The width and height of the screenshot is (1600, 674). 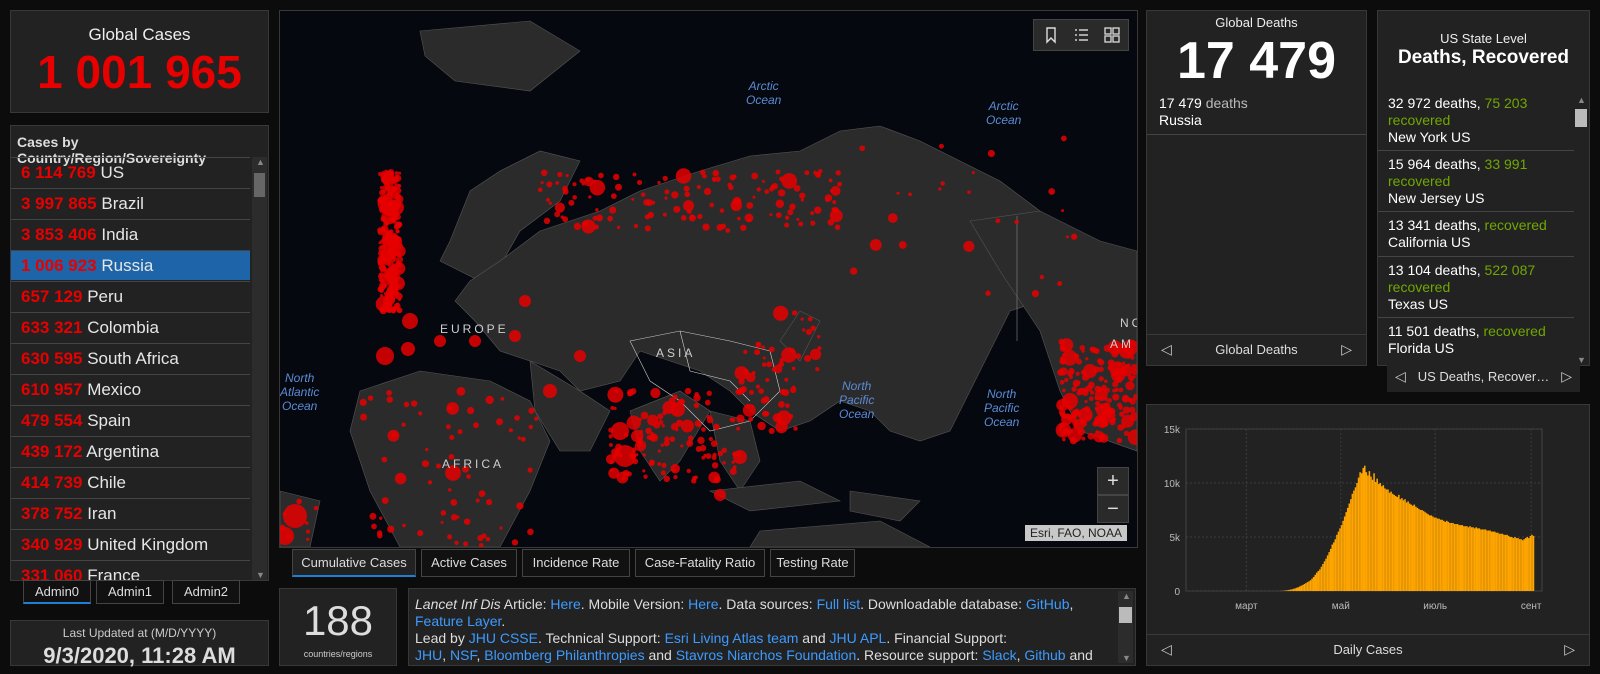 I want to click on us-state-scrollbar: ▲ ▼, so click(x=1581, y=230).